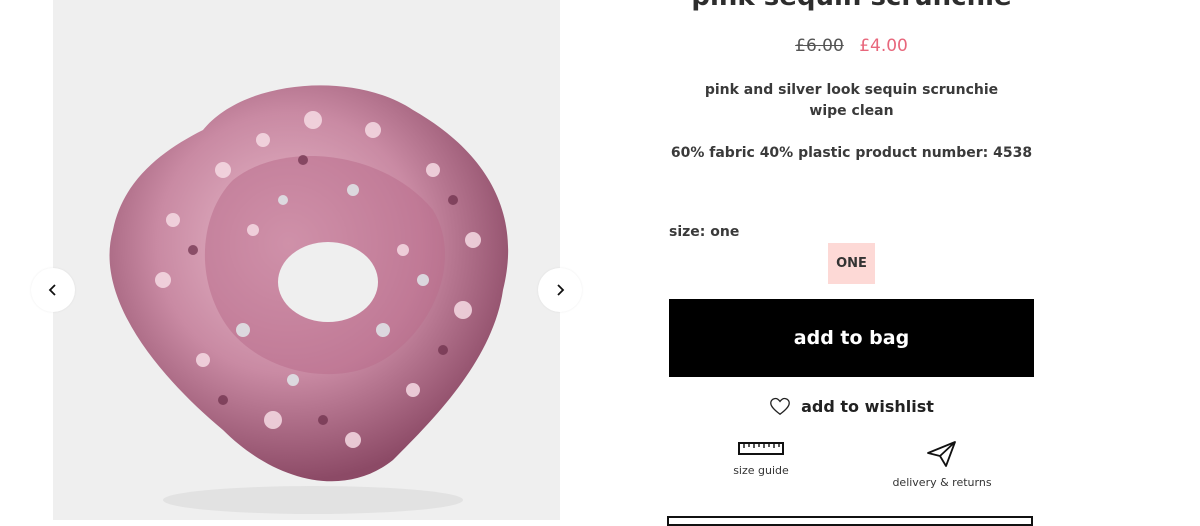 This screenshot has height=526, width=1200. I want to click on chevron-right-icon, so click(561, 290).